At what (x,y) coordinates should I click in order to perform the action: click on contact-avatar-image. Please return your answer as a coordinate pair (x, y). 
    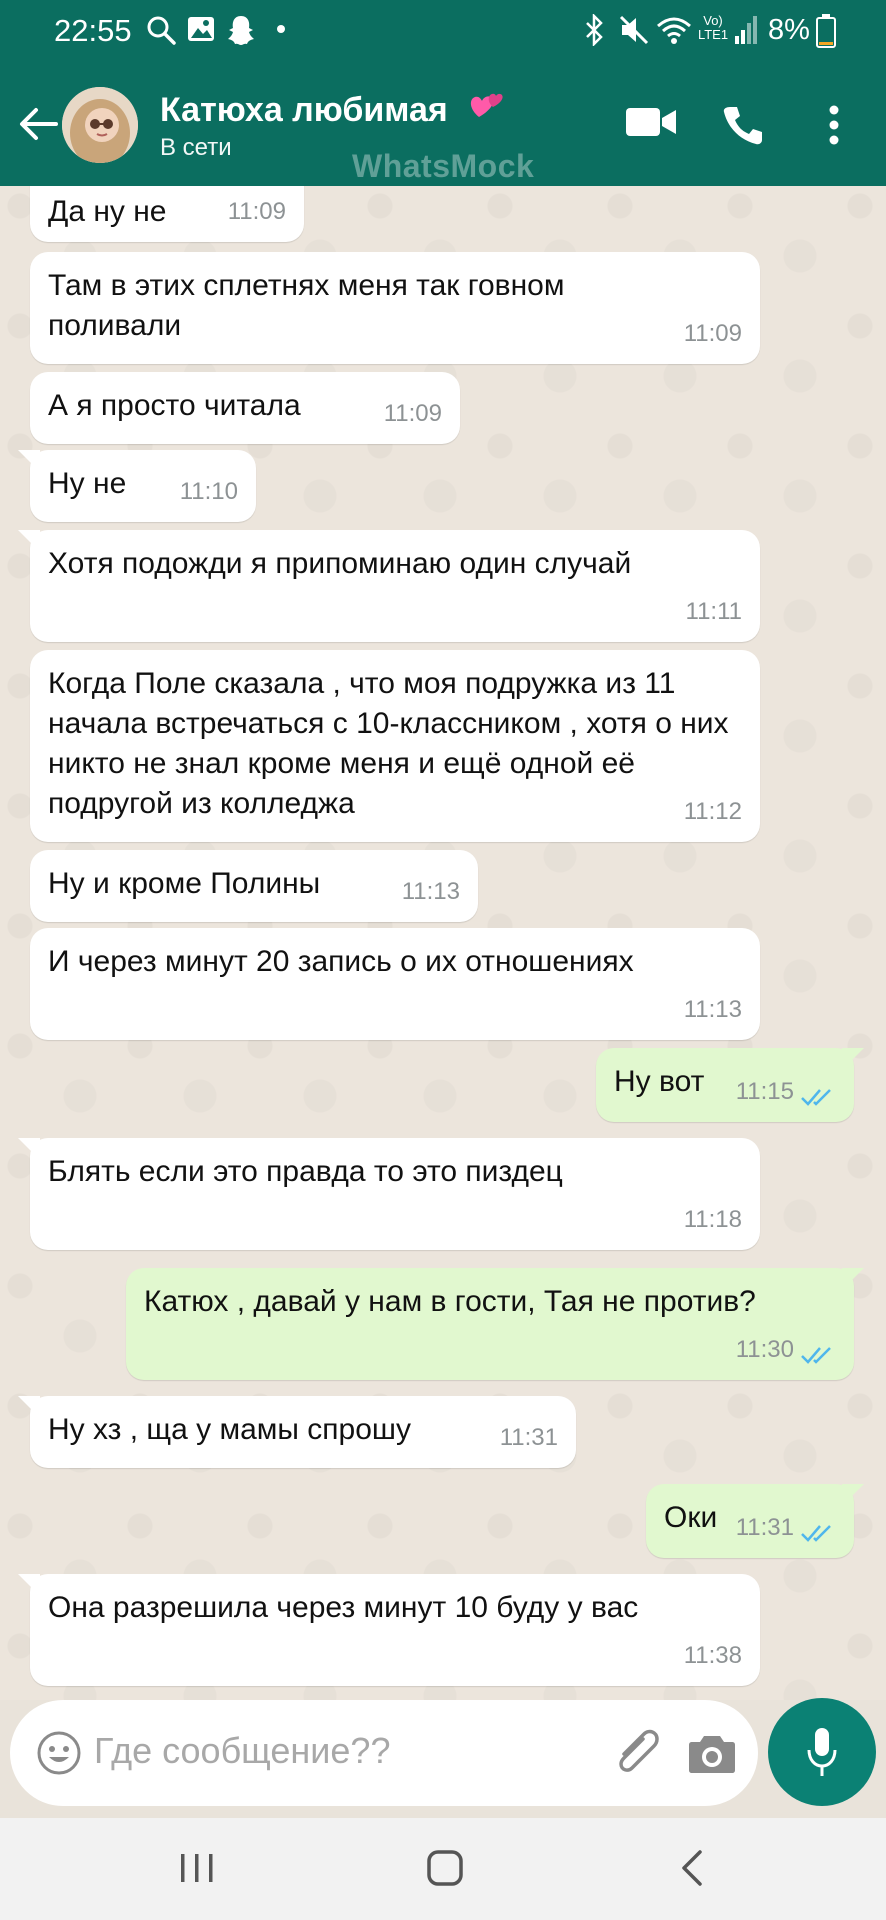
    Looking at the image, I should click on (100, 125).